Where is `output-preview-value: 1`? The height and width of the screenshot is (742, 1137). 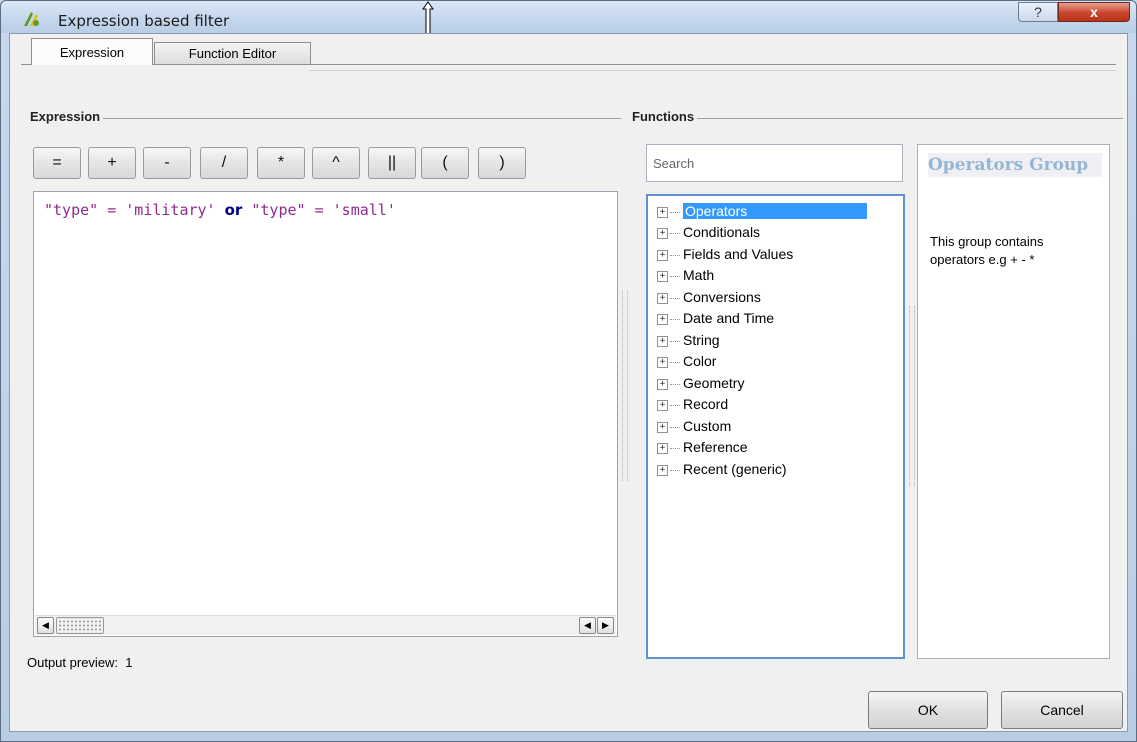 output-preview-value: 1 is located at coordinates (129, 662).